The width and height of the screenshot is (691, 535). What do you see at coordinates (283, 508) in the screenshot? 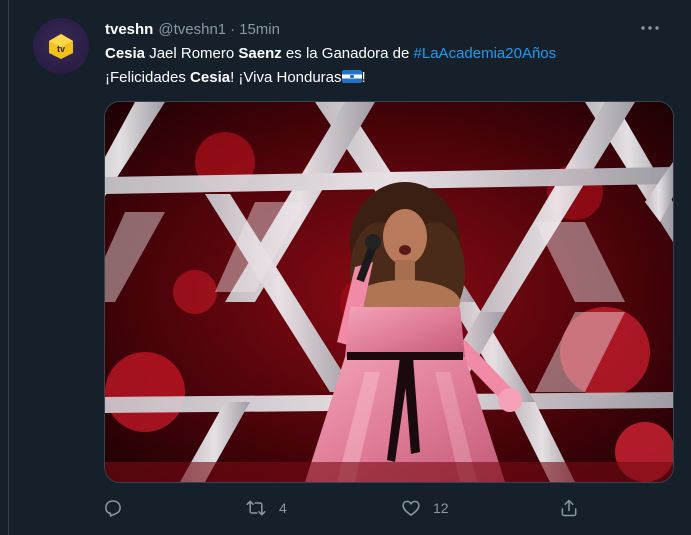
I see `retweet-count: 4` at bounding box center [283, 508].